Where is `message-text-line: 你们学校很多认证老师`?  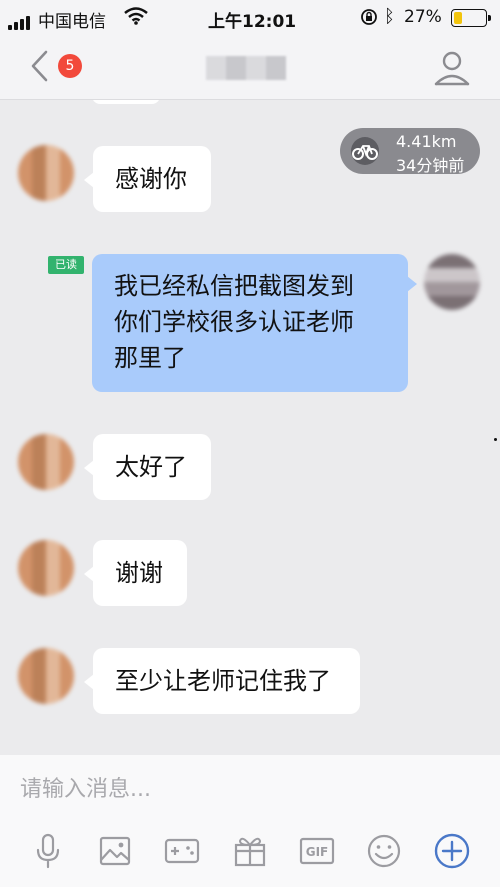
message-text-line: 你们学校很多认证老师 is located at coordinates (234, 322).